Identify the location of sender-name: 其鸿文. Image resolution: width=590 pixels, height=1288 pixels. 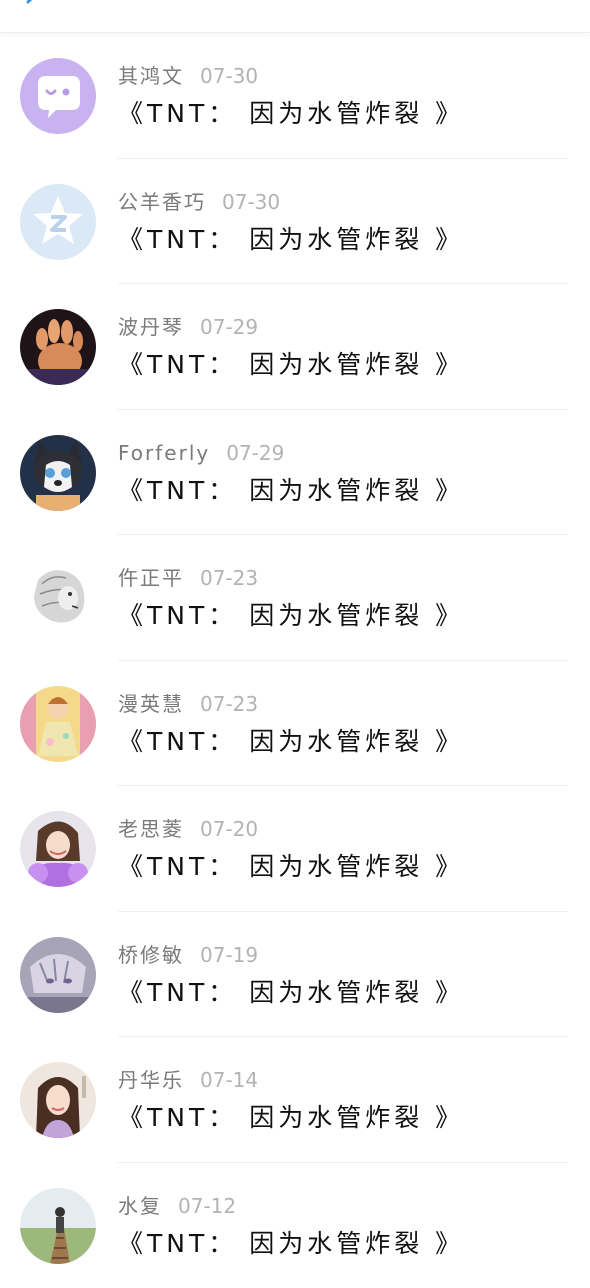
(151, 76).